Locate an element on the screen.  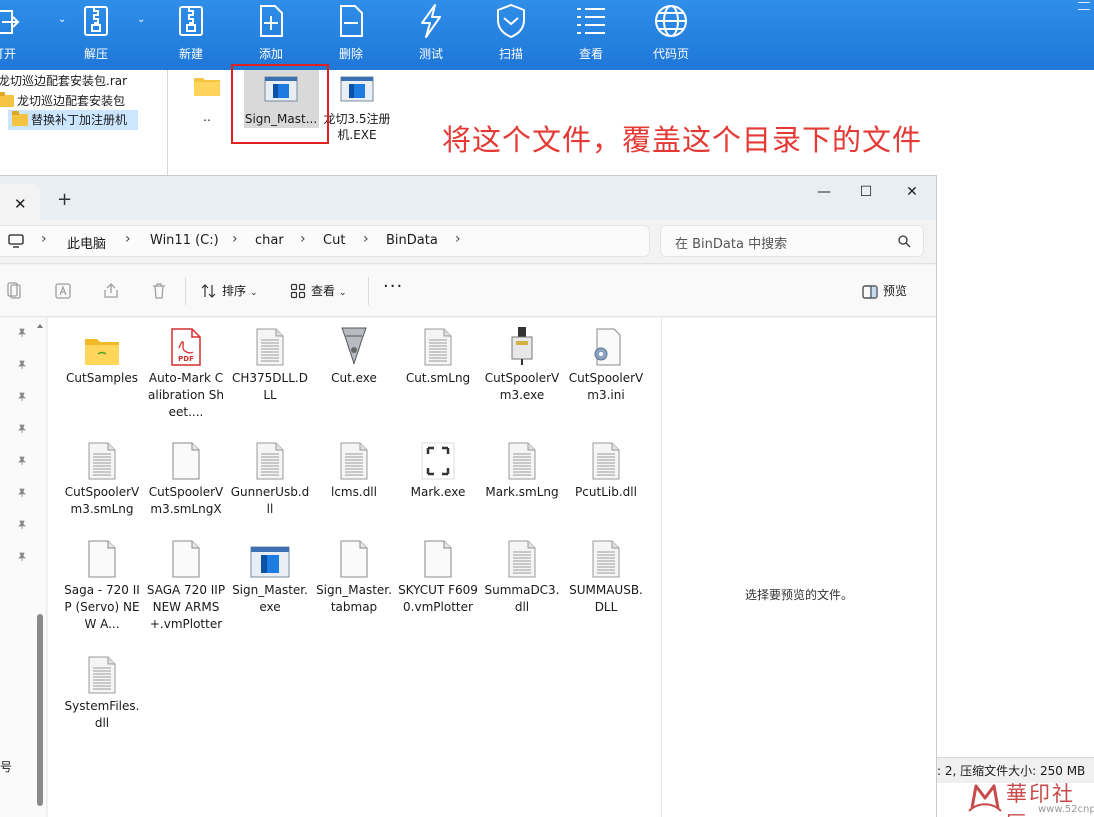
more-options-button: ··· is located at coordinates (393, 286).